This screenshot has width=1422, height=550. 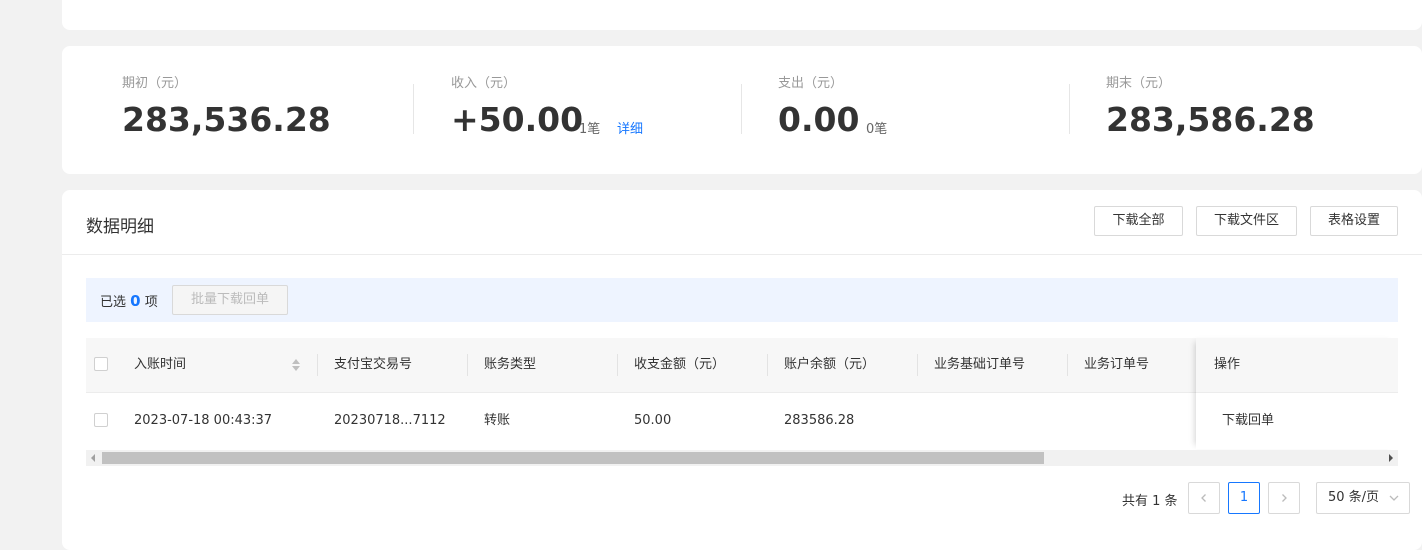 I want to click on income-label: 收入（元）, so click(x=484, y=83).